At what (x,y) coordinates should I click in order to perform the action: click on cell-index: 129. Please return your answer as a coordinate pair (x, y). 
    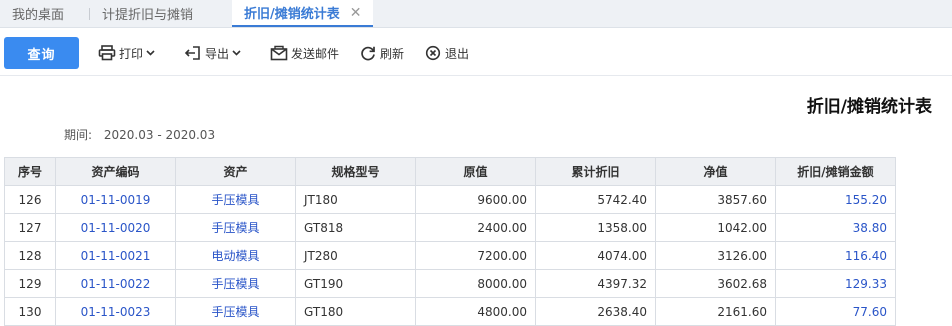
    Looking at the image, I should click on (30, 283).